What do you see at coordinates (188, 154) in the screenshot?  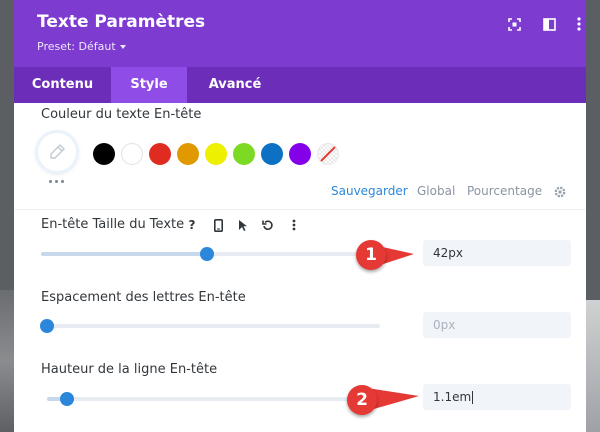 I see `swatch-orange` at bounding box center [188, 154].